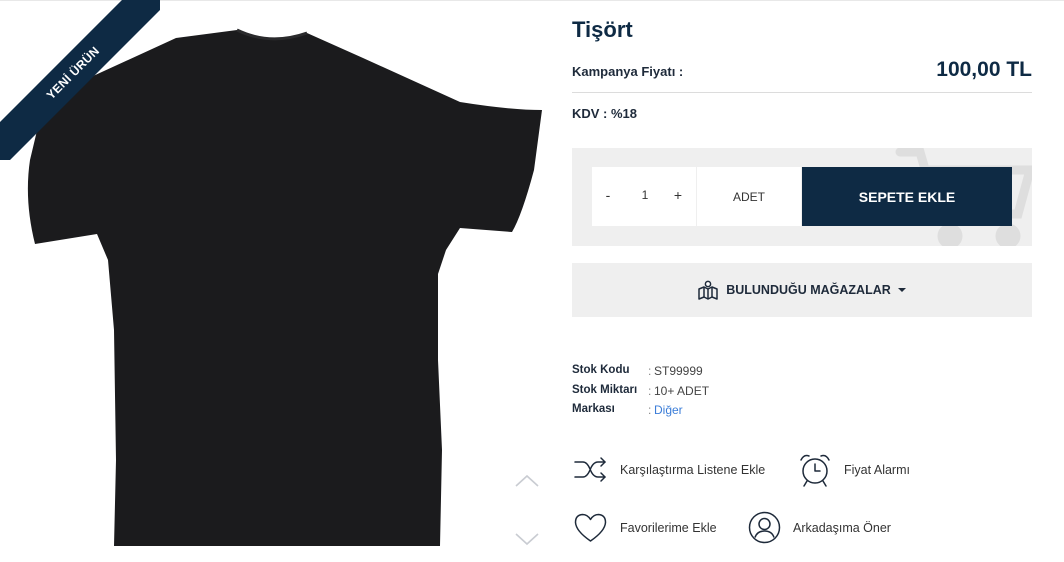 This screenshot has height=562, width=1064. I want to click on caret-down-icon, so click(901, 290).